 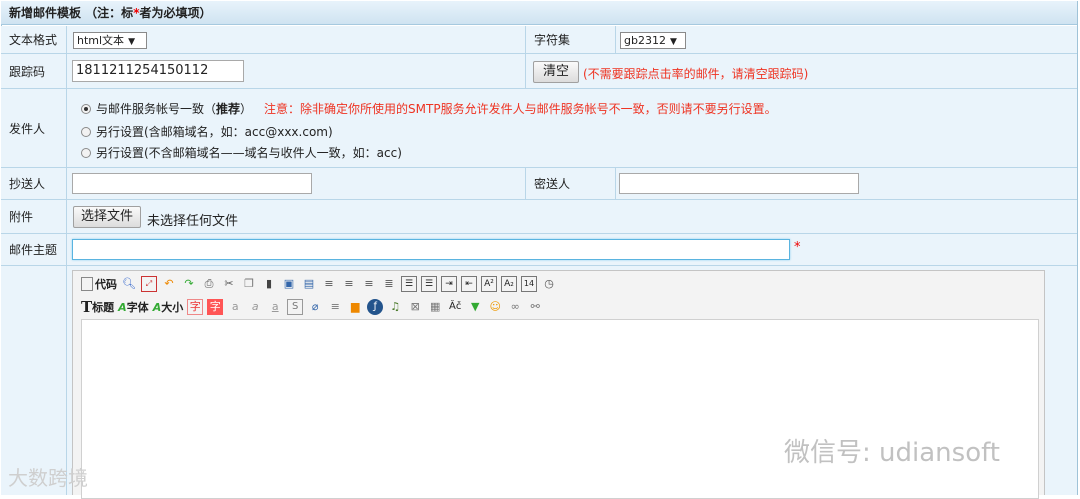 What do you see at coordinates (103, 307) in the screenshot?
I see `heading-label: 标题` at bounding box center [103, 307].